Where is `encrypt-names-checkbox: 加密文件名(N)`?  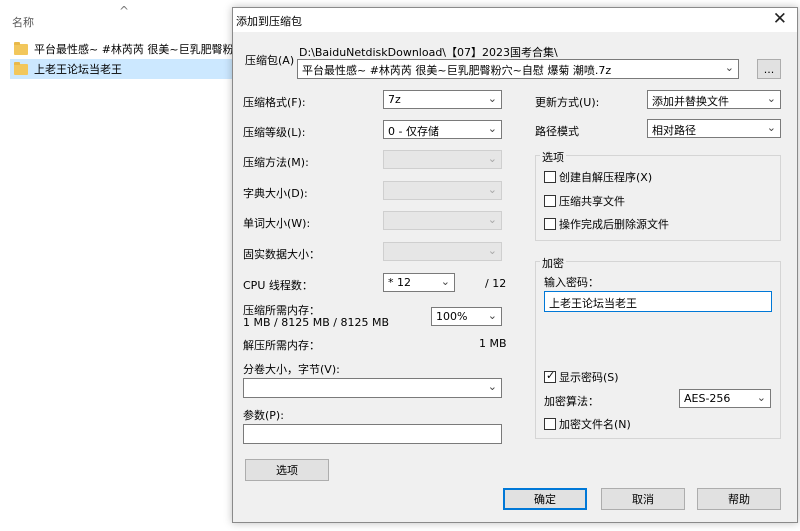
encrypt-names-checkbox: 加密文件名(N) is located at coordinates (587, 424).